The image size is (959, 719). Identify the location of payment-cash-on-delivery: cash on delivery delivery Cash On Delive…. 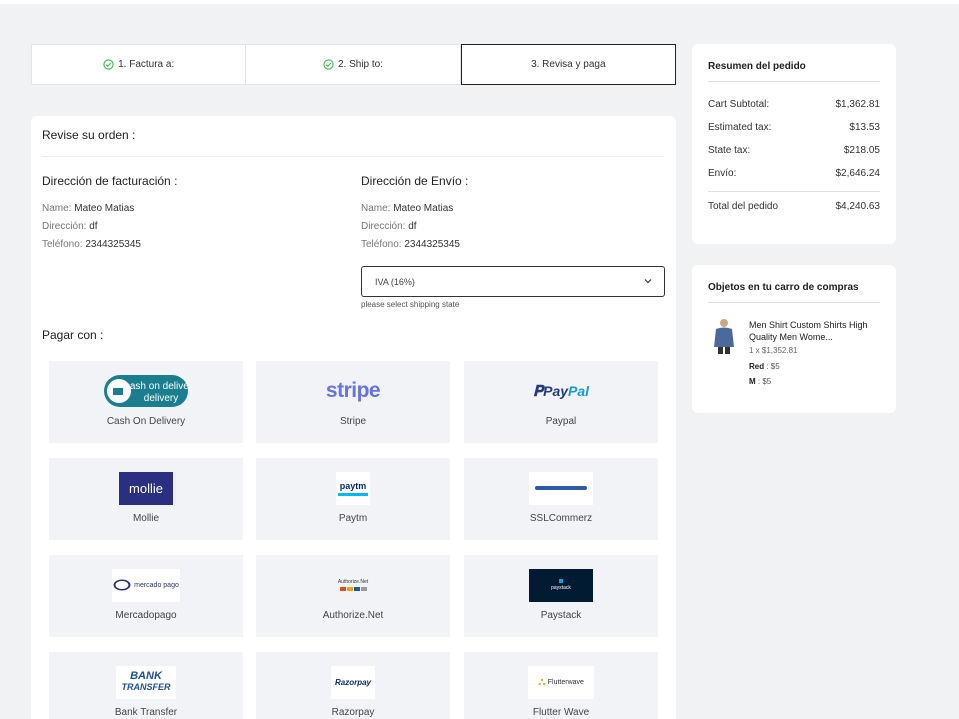
(146, 402).